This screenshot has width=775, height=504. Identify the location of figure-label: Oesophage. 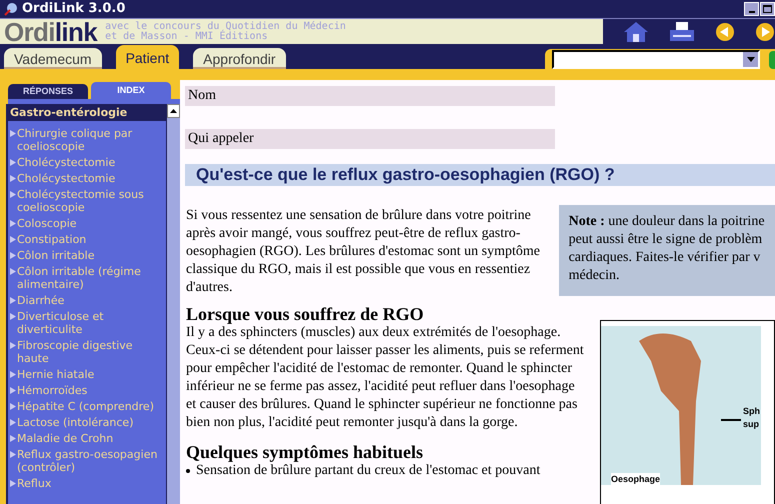
(635, 479).